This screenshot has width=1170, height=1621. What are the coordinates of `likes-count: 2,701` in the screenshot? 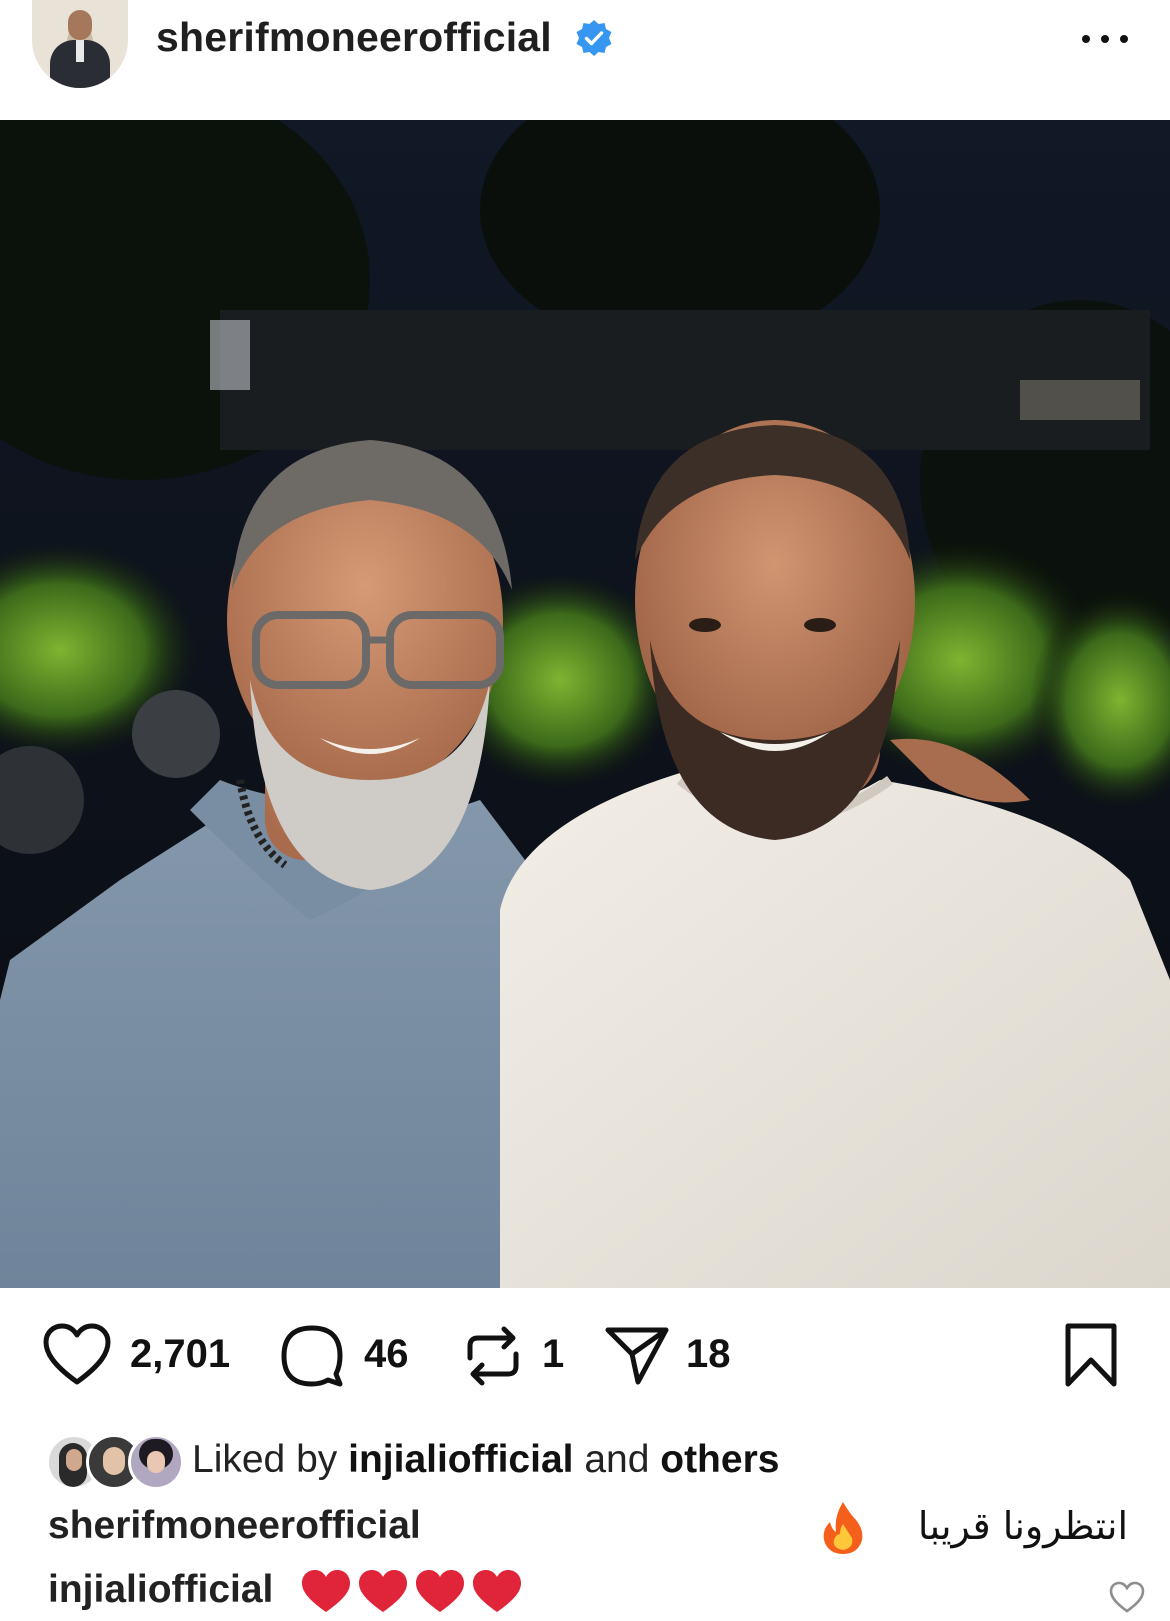 It's located at (180, 1354).